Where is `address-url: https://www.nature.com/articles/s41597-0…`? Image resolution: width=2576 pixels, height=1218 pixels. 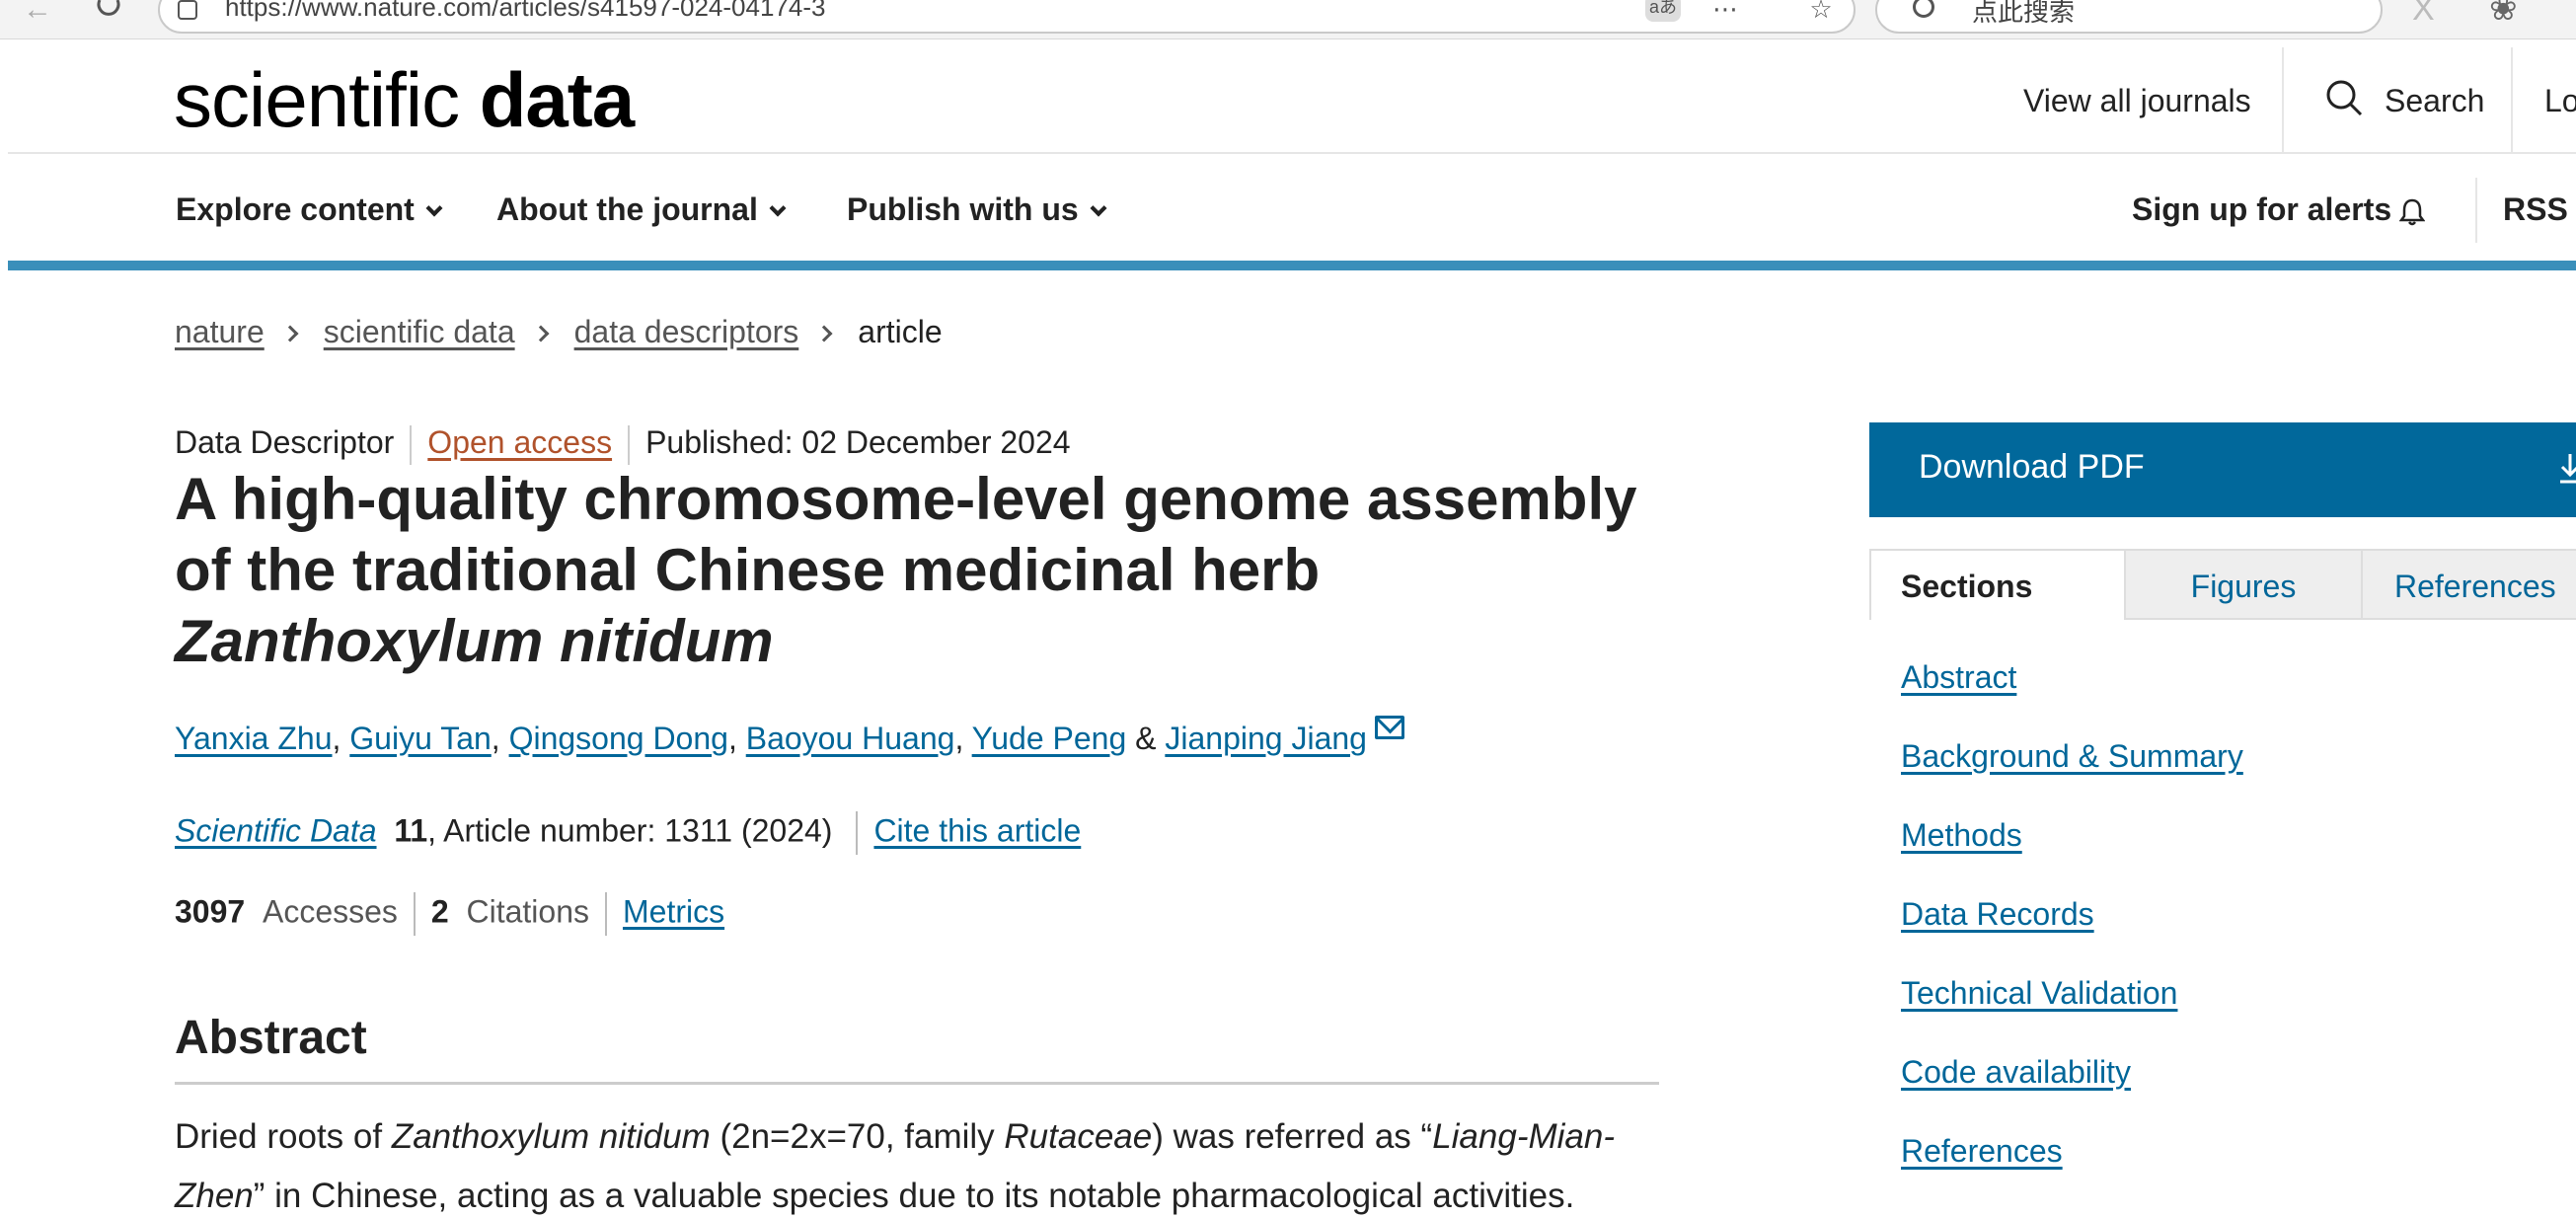 address-url: https://www.nature.com/articles/s41597-0… is located at coordinates (525, 11).